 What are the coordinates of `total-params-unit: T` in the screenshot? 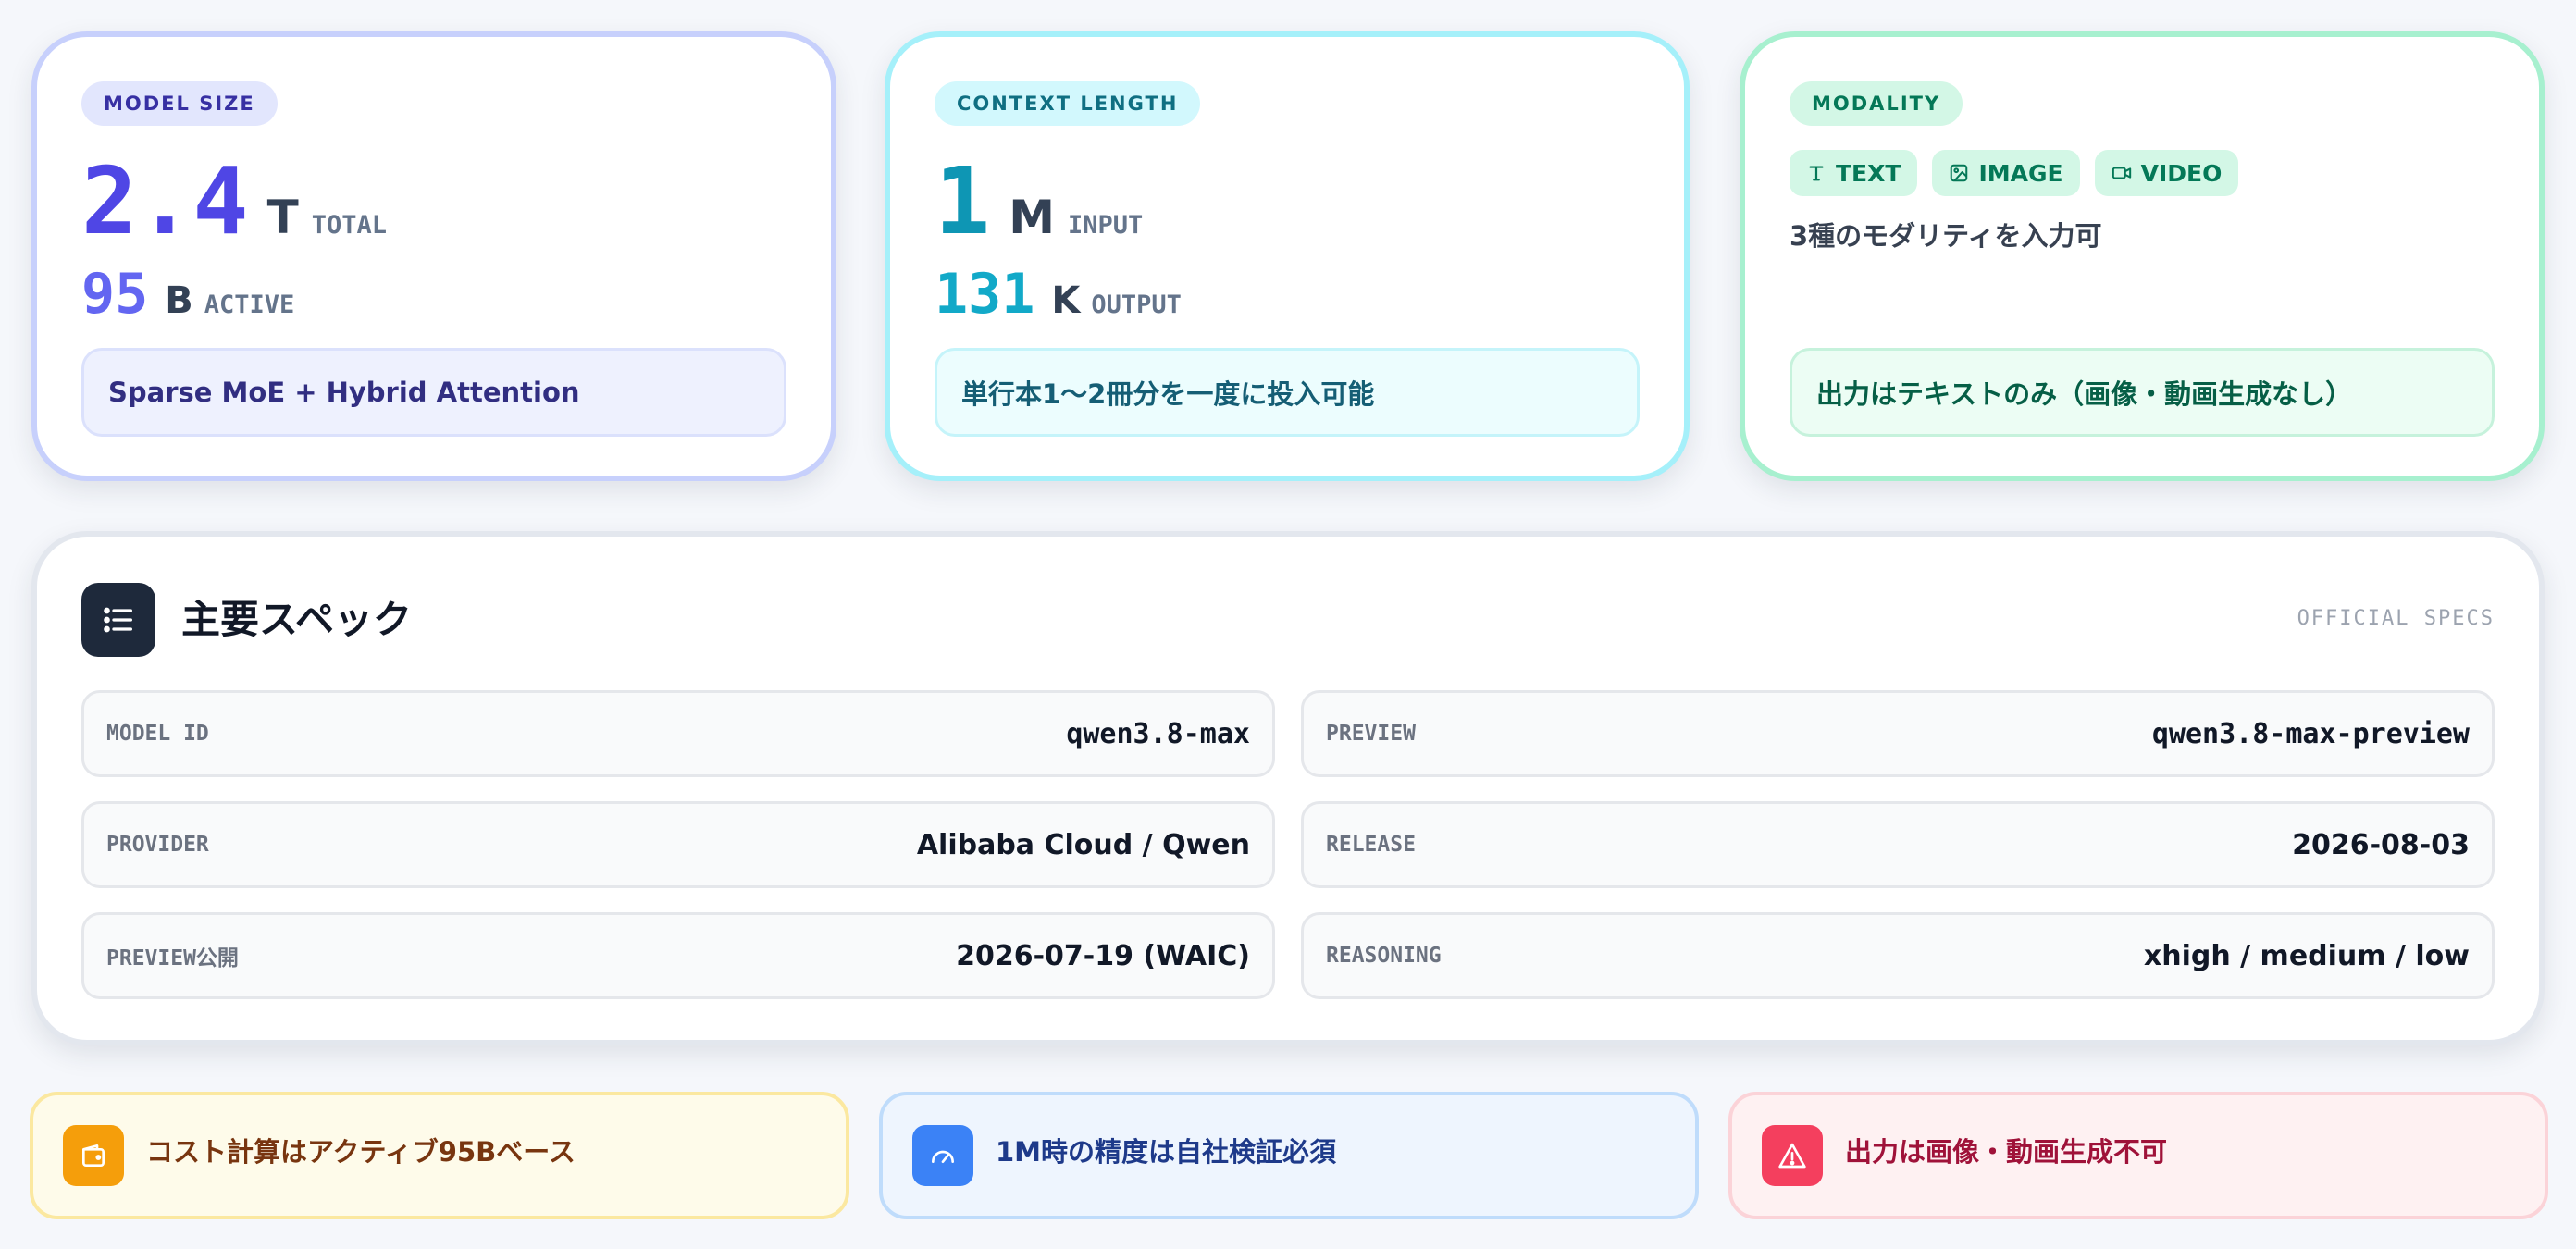 It's located at (282, 218).